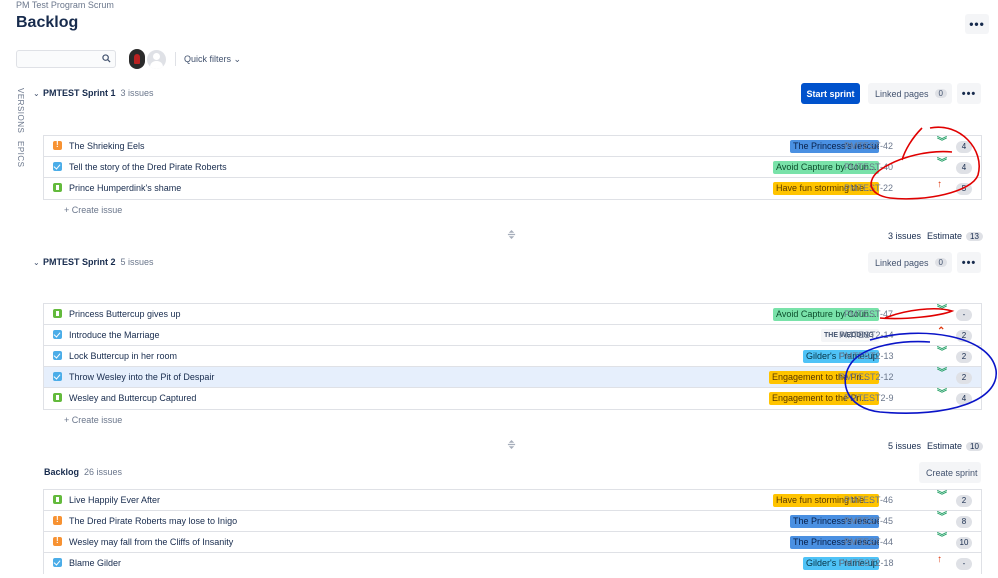 The image size is (998, 578). Describe the element at coordinates (106, 58) in the screenshot. I see `search-icon` at that location.